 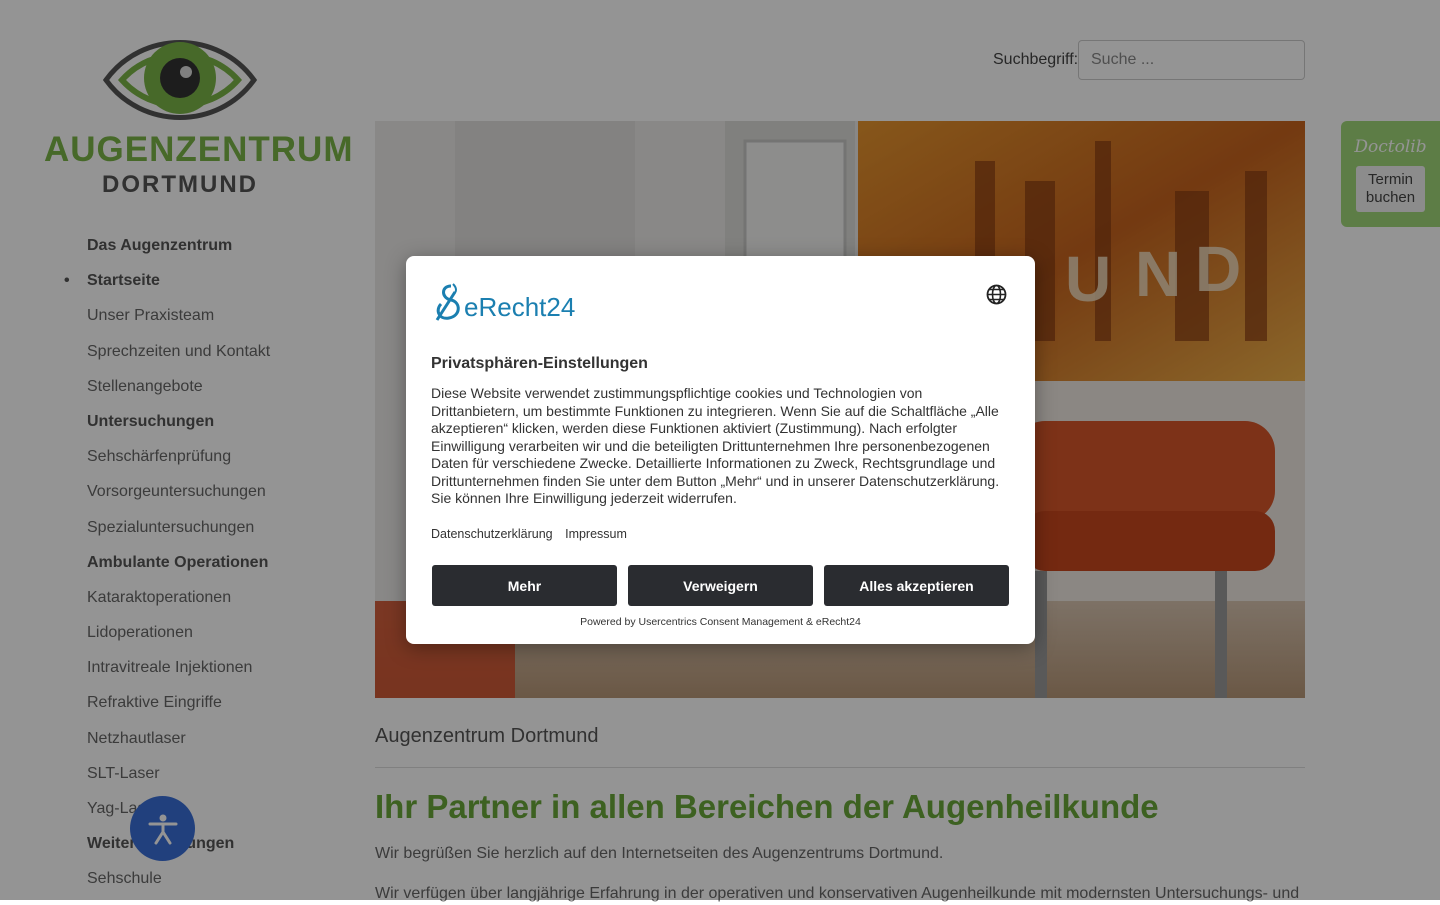 What do you see at coordinates (524, 585) in the screenshot?
I see `more-button: Mehr` at bounding box center [524, 585].